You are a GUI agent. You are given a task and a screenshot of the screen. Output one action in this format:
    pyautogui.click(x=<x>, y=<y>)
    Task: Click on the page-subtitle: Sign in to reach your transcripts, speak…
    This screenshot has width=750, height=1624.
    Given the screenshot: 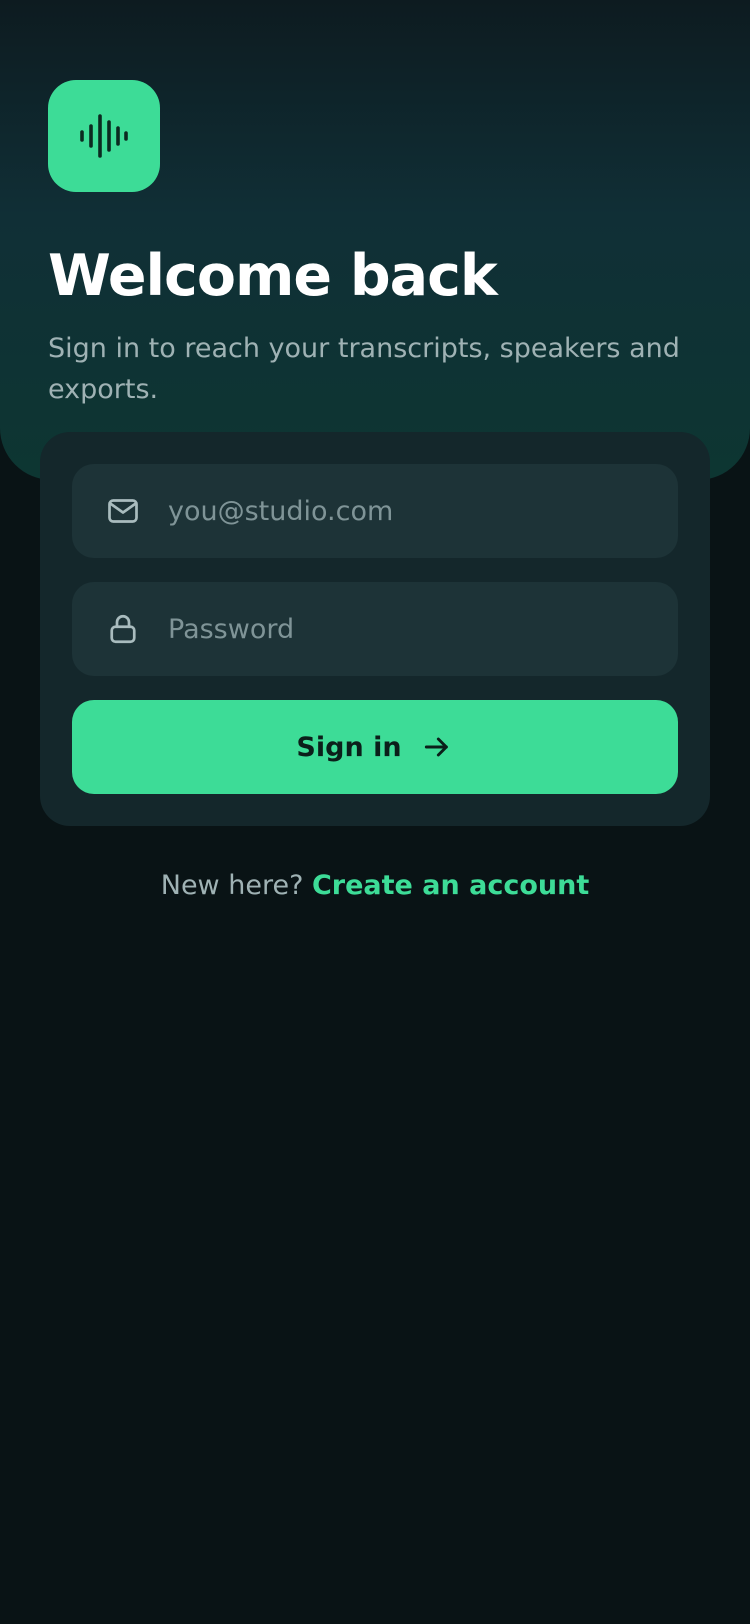 What is the action you would take?
    pyautogui.click(x=364, y=369)
    